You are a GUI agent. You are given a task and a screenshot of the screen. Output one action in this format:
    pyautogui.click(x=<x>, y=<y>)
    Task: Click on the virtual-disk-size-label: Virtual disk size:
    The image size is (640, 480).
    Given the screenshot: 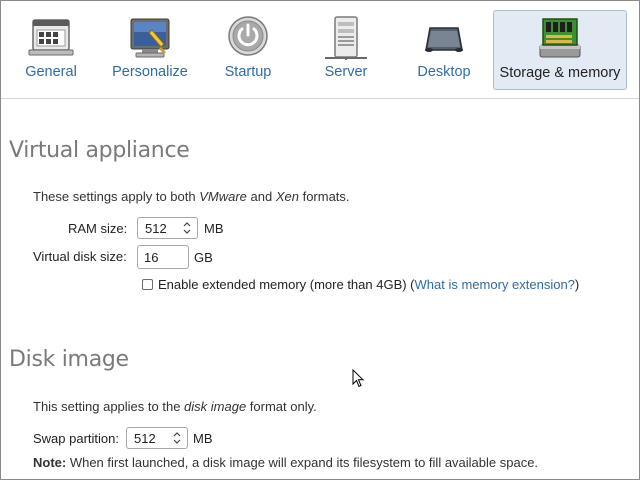 What is the action you would take?
    pyautogui.click(x=80, y=256)
    